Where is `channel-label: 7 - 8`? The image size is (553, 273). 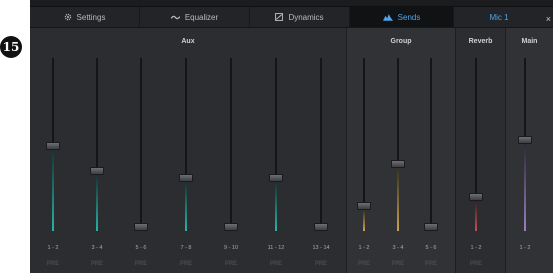 channel-label: 7 - 8 is located at coordinates (186, 248).